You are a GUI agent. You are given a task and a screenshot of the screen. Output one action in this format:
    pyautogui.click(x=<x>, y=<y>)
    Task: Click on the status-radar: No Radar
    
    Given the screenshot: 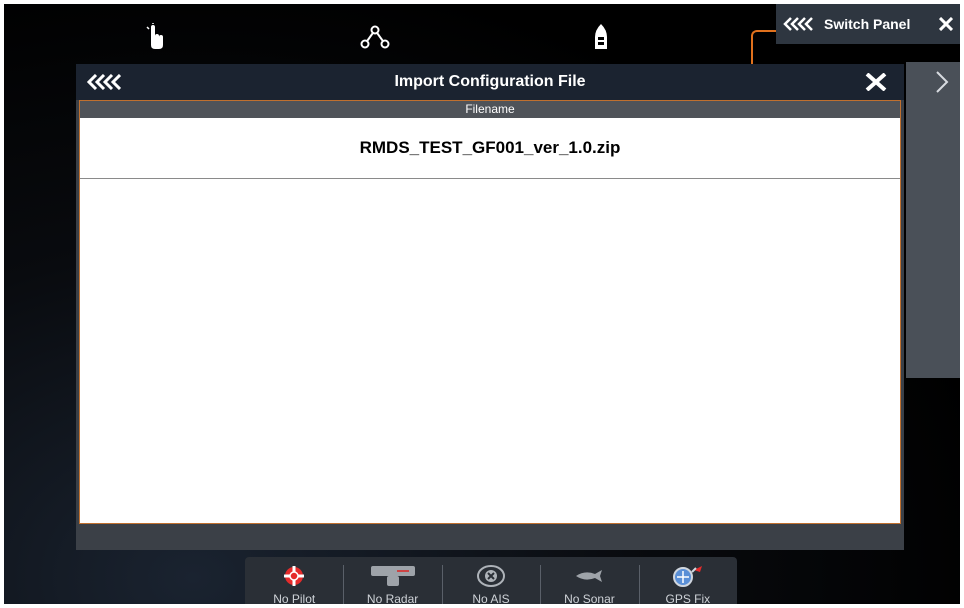 What is the action you would take?
    pyautogui.click(x=392, y=582)
    